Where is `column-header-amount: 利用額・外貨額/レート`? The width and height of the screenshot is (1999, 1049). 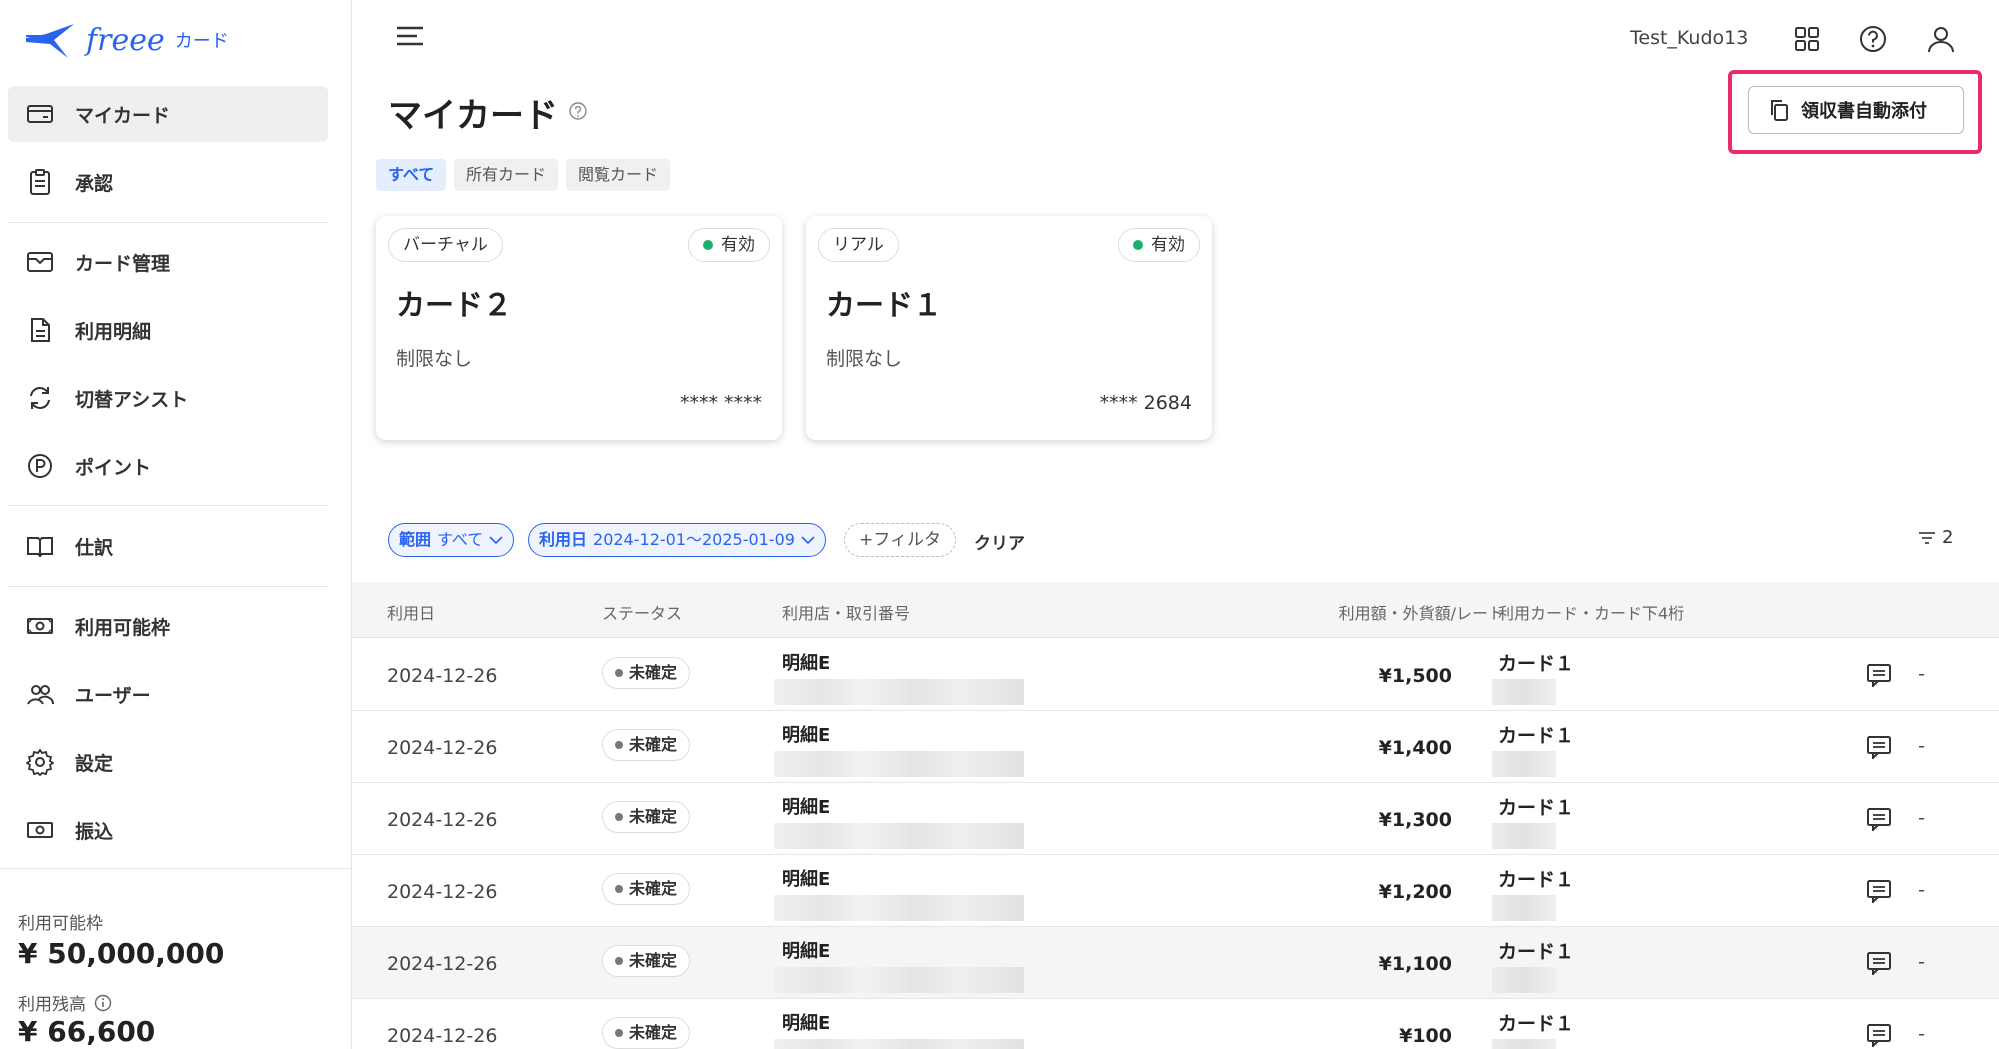 column-header-amount: 利用額・外貨額/レート is located at coordinates (1421, 612).